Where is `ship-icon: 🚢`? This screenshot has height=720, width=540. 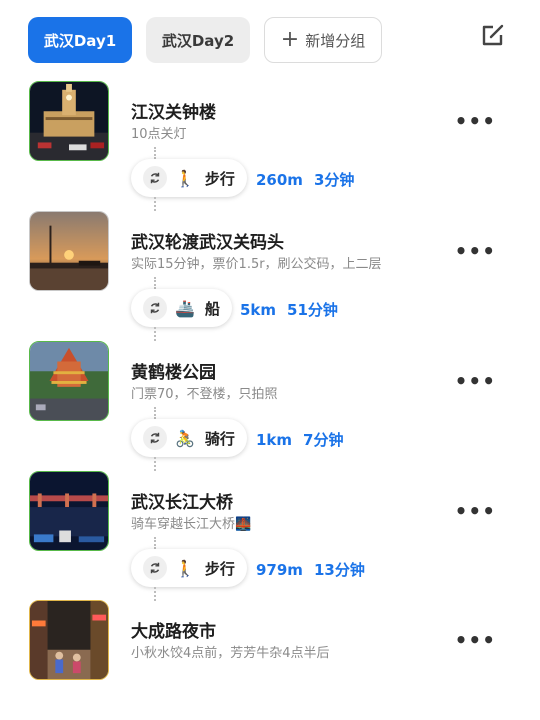
ship-icon: 🚢 is located at coordinates (185, 308).